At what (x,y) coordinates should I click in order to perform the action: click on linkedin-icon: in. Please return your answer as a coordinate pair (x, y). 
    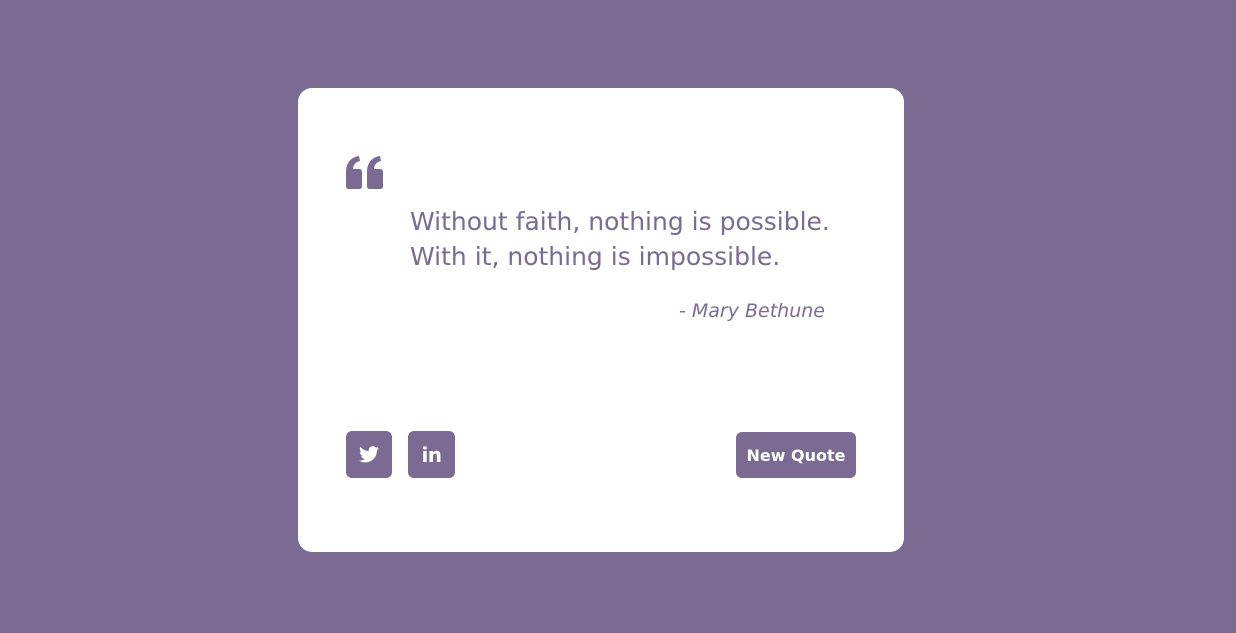
    Looking at the image, I should click on (431, 454).